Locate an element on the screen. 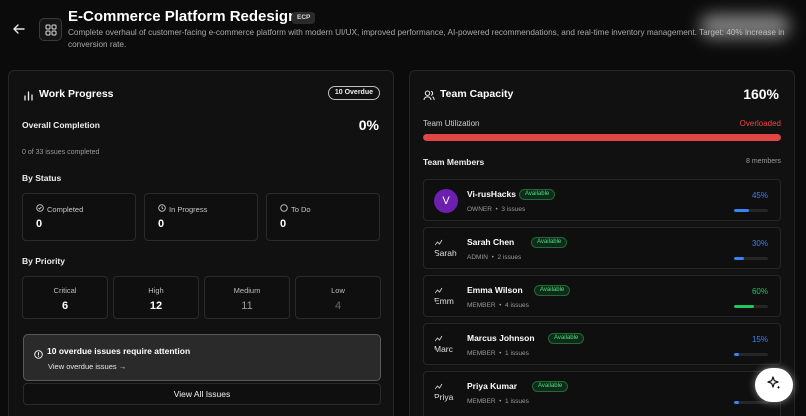  priority-label: Critical is located at coordinates (65, 290).